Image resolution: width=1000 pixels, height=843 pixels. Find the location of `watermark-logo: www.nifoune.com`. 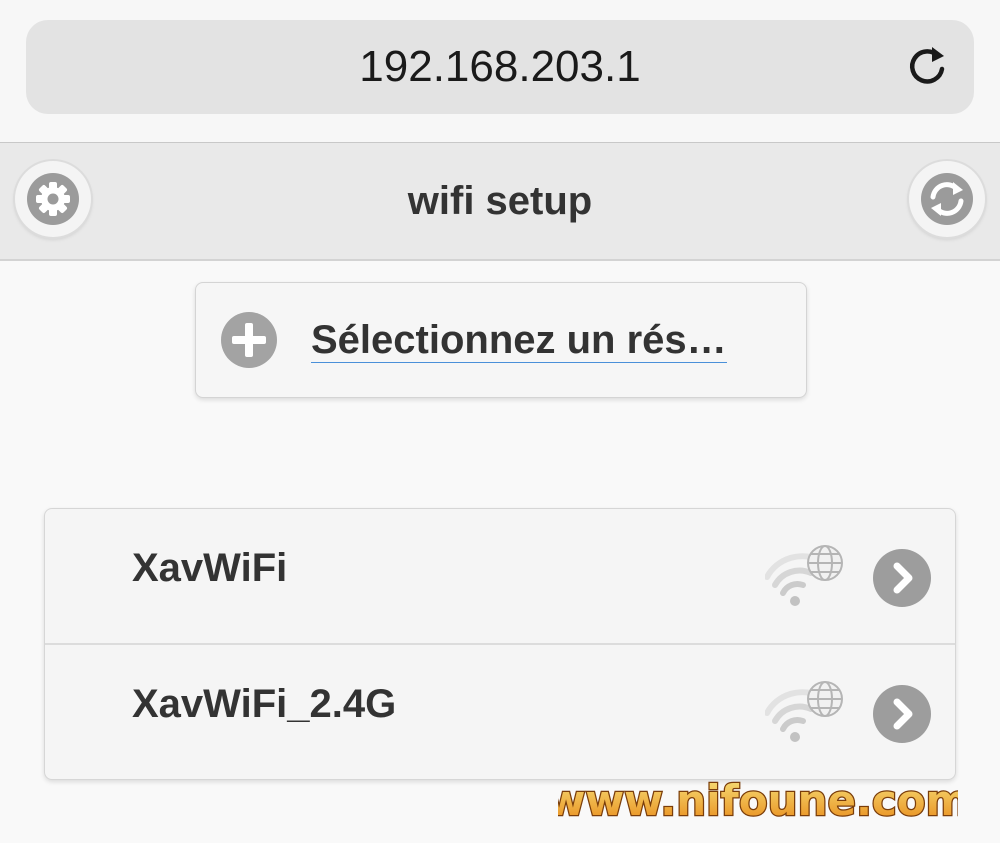

watermark-logo: www.nifoune.com is located at coordinates (758, 801).